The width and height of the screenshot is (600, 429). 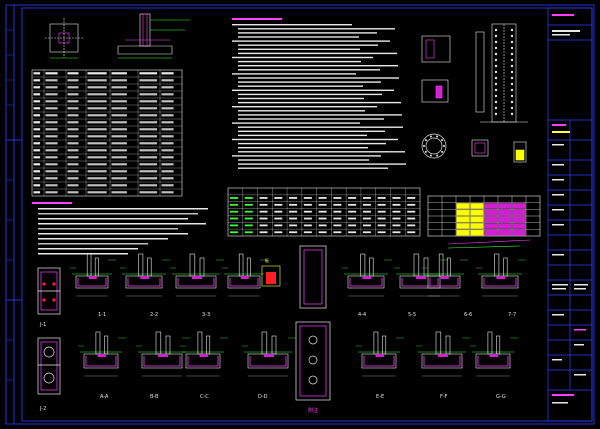 What do you see at coordinates (444, 397) in the screenshot?
I see `section-label-f: F-F` at bounding box center [444, 397].